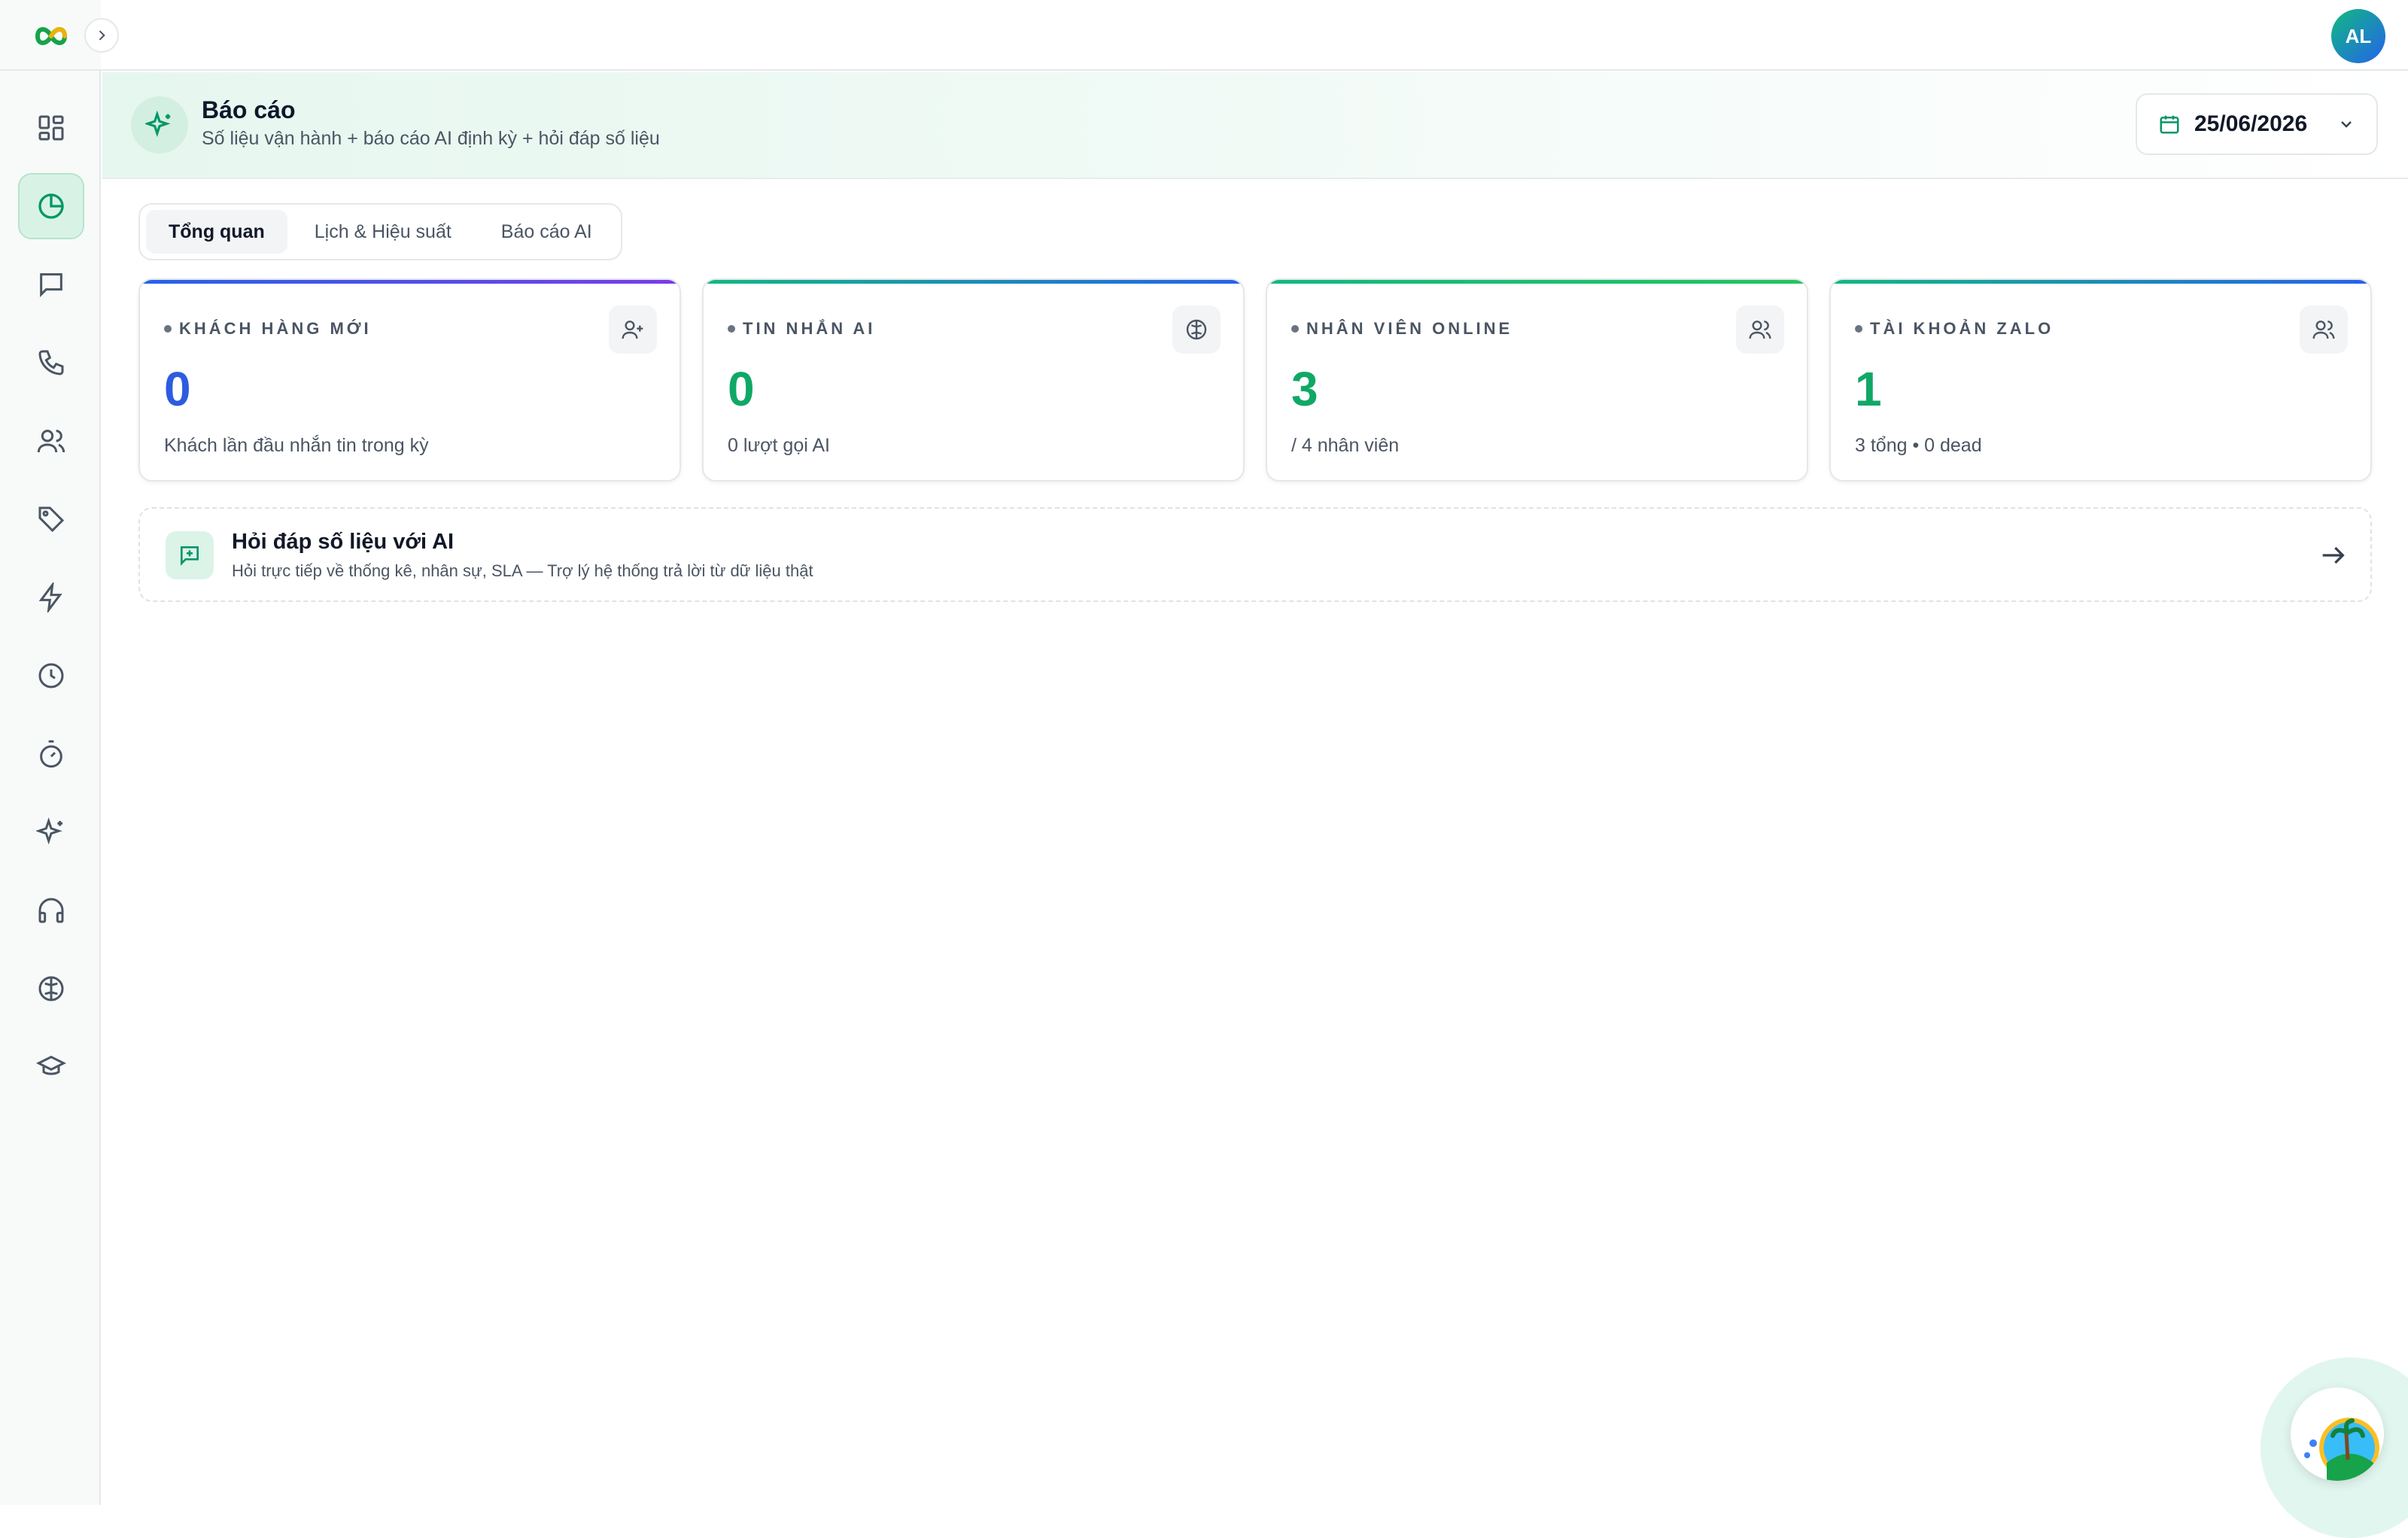 The width and height of the screenshot is (2408, 1538). I want to click on card-note: 3 tổng • 0 dead, so click(1918, 446).